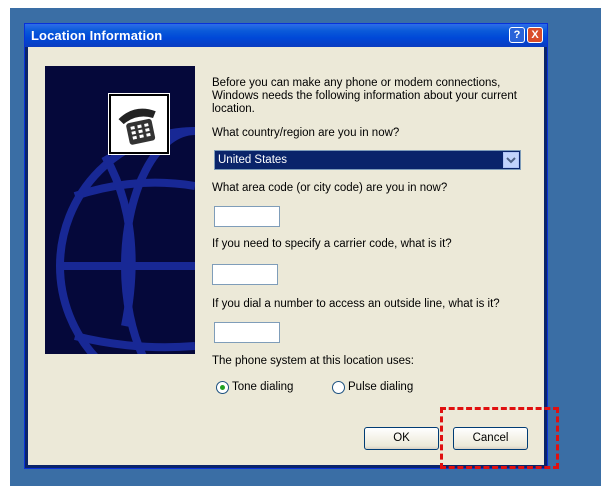 The image size is (601, 501). Describe the element at coordinates (245, 274) in the screenshot. I see `carrier-code-field` at that location.